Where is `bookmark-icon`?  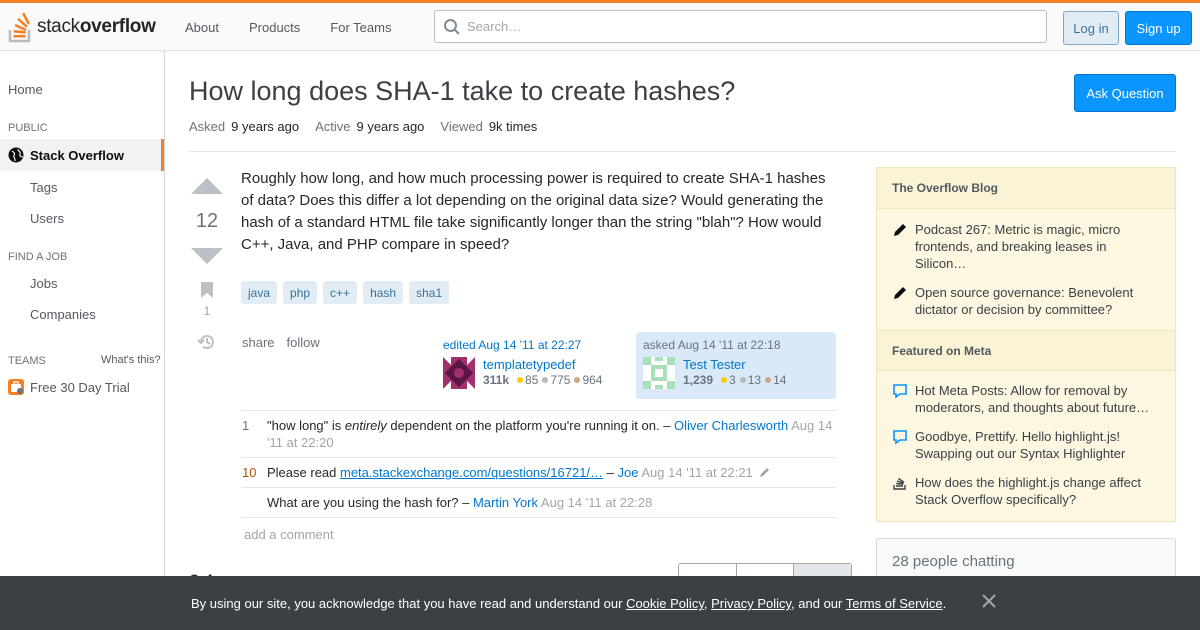 bookmark-icon is located at coordinates (207, 290).